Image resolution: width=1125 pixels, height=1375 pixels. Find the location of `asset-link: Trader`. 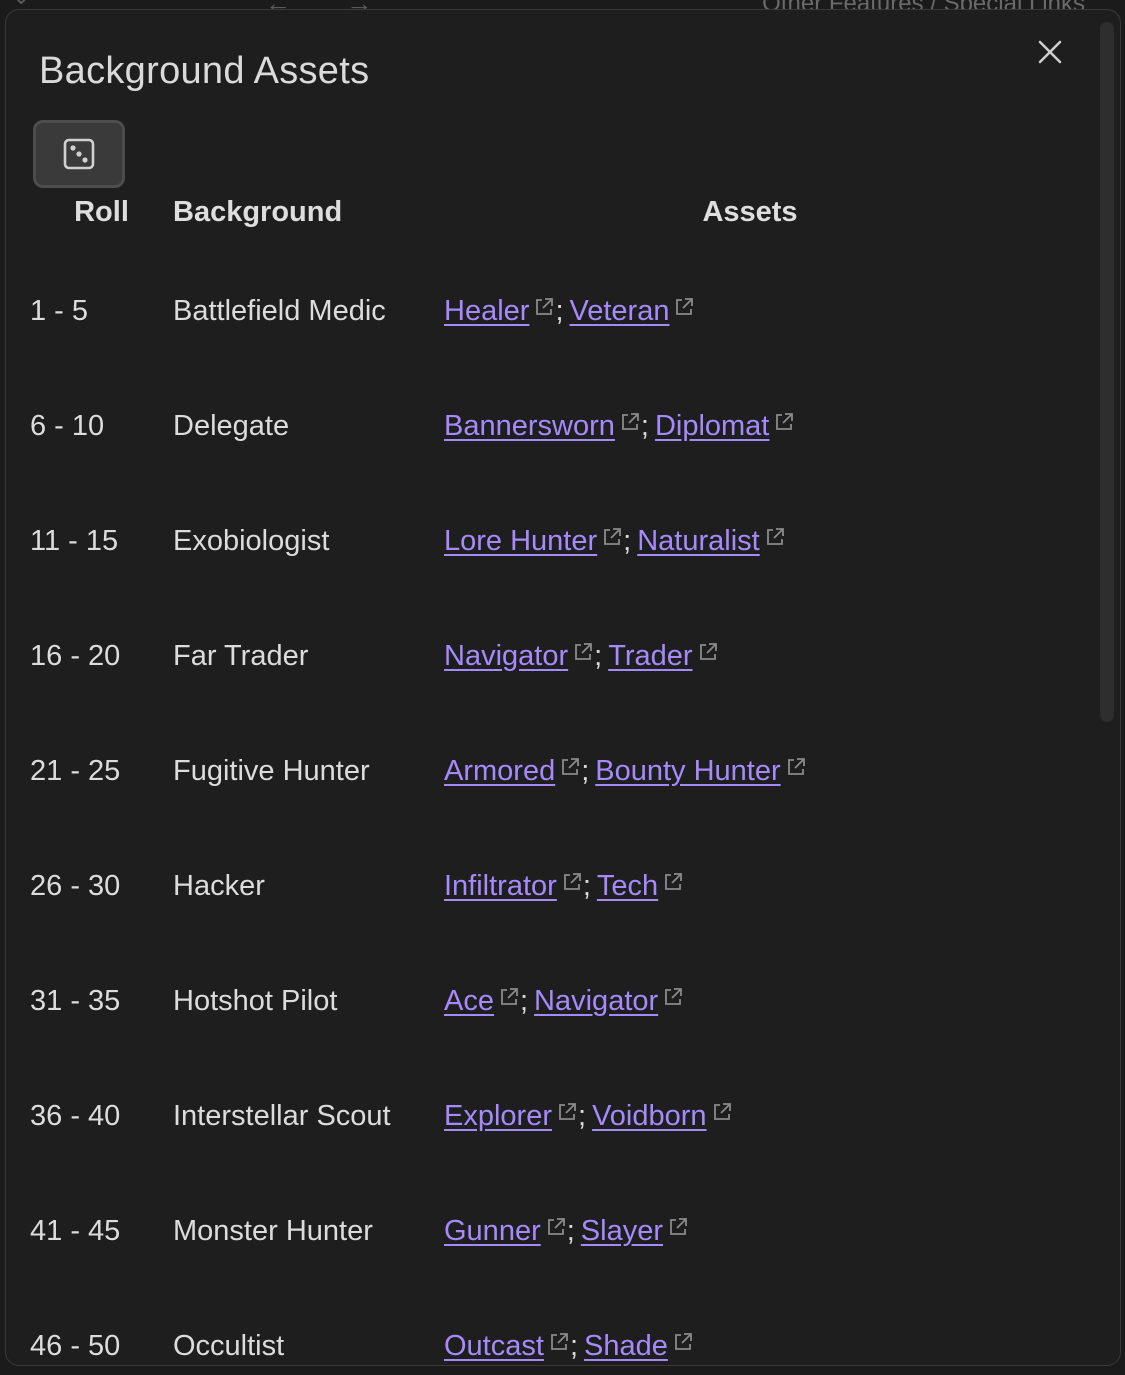

asset-link: Trader is located at coordinates (650, 656).